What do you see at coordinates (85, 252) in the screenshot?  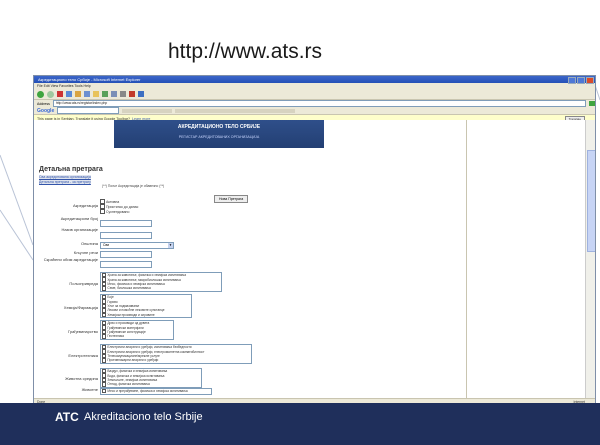 I see `label-keyword: Кључне речи` at bounding box center [85, 252].